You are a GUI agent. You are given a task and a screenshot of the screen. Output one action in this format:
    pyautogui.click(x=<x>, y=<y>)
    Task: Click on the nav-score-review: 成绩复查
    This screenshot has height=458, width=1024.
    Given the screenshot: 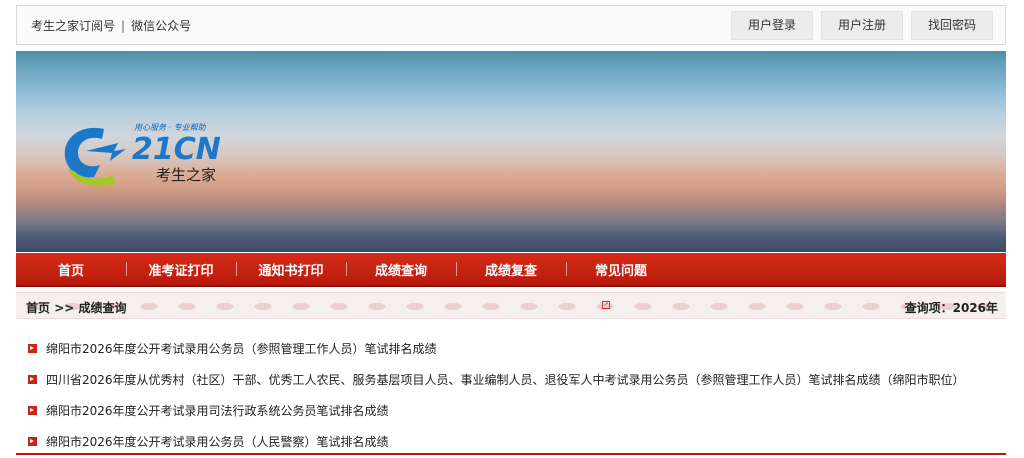 What is the action you would take?
    pyautogui.click(x=511, y=269)
    